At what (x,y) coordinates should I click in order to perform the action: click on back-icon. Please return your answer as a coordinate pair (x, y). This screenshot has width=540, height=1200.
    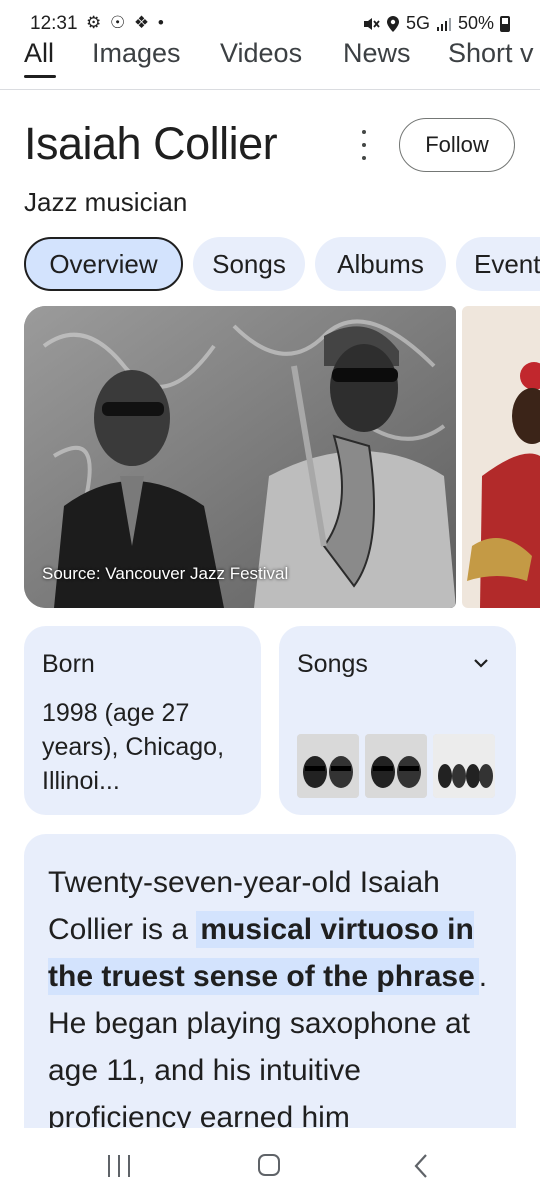
    Looking at the image, I should click on (422, 1166).